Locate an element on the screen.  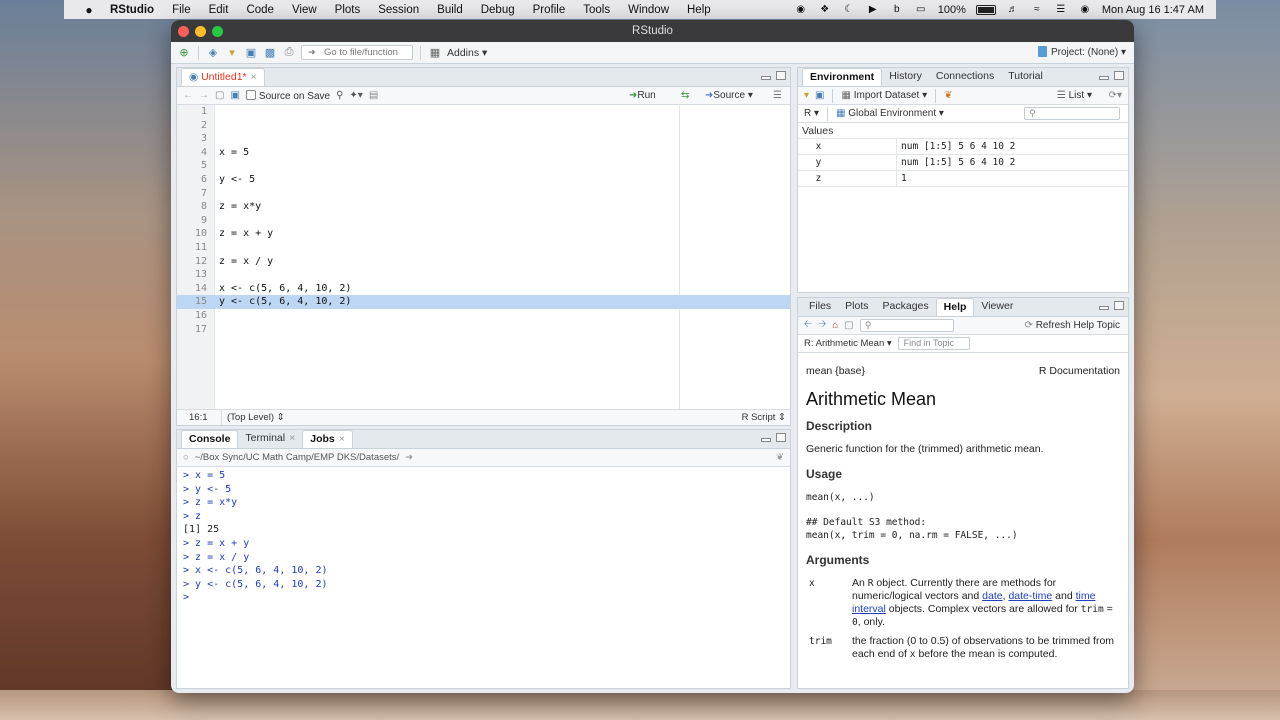
refresh-help-topic-button: ⟳ Refresh Help Topic is located at coordinates (1072, 325).